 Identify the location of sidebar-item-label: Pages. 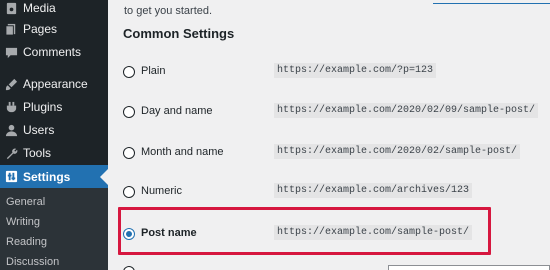
(40, 29).